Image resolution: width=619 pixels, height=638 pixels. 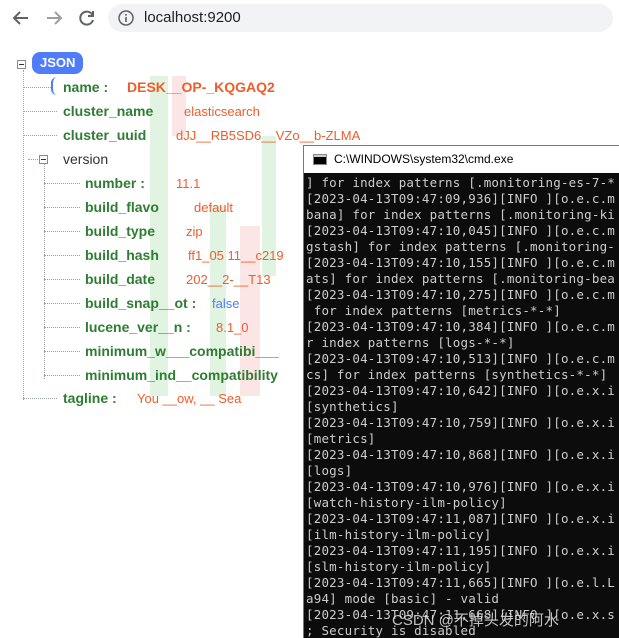 I want to click on cmd-line: for index patterns [metrics-*-*], so click(x=433, y=310).